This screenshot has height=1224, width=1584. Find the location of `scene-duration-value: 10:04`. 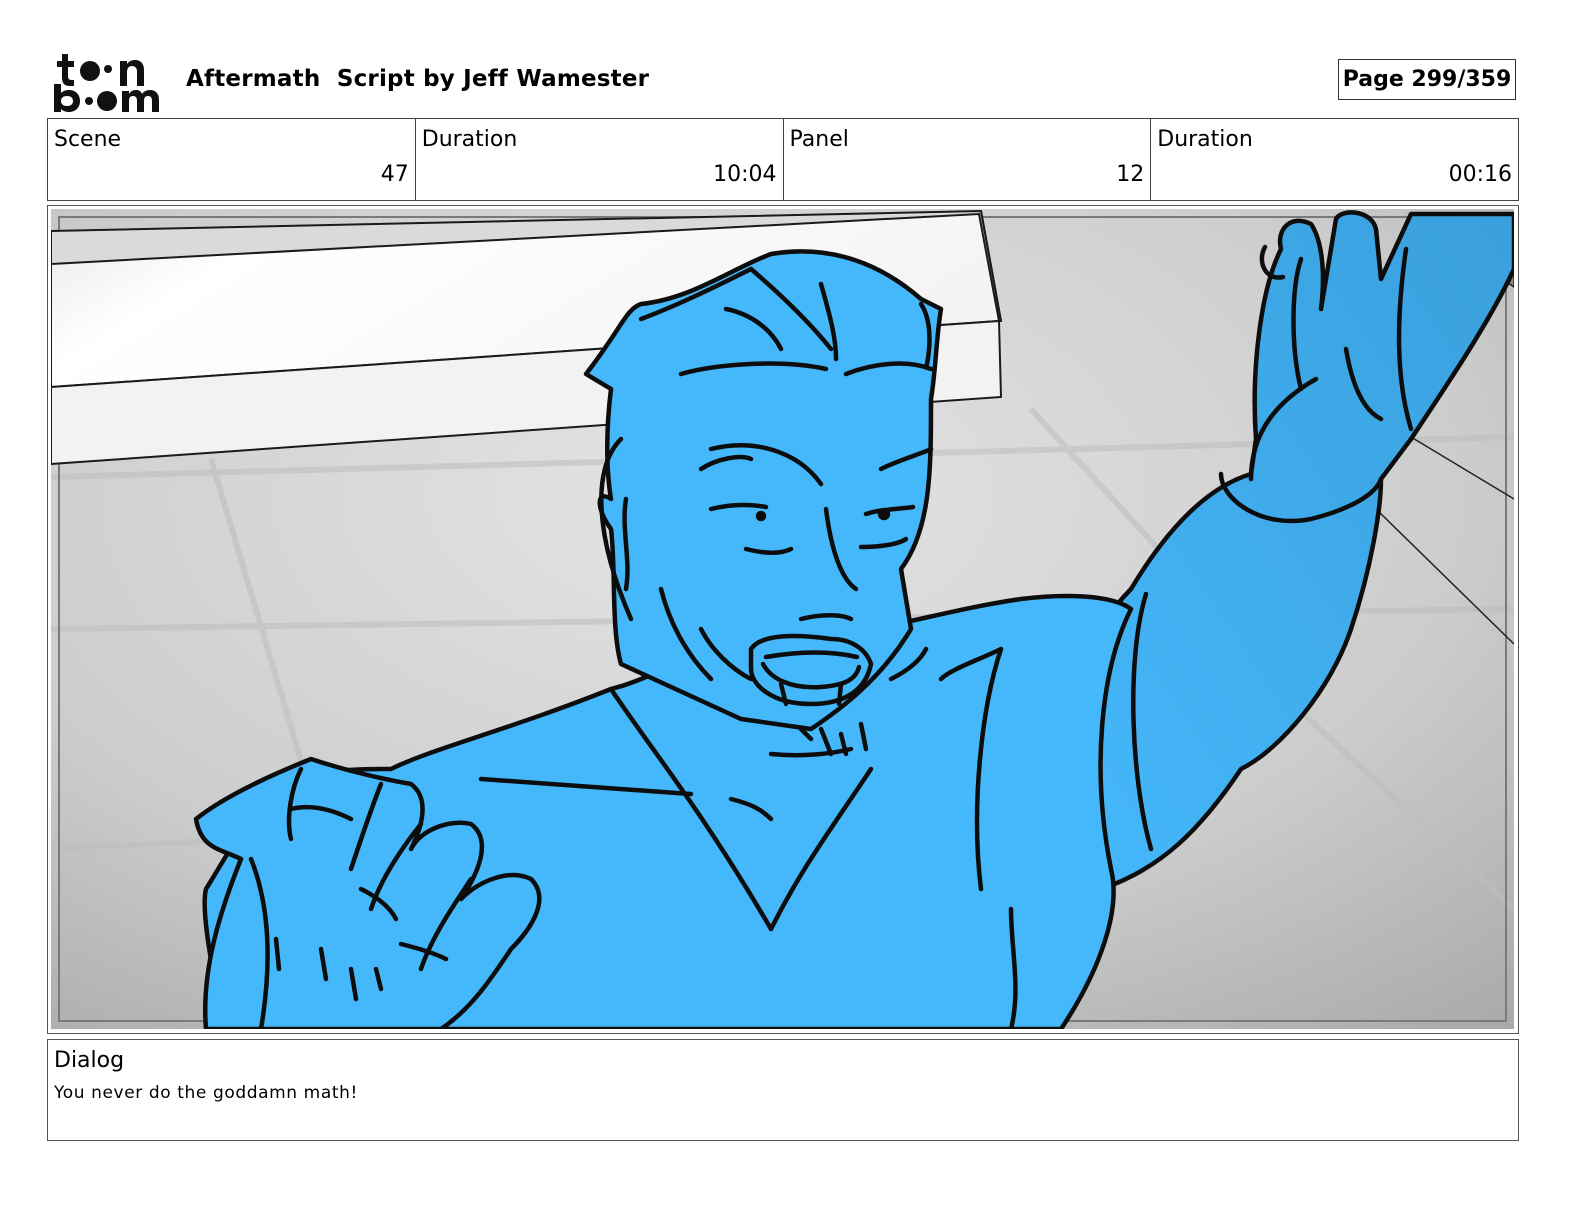

scene-duration-value: 10:04 is located at coordinates (745, 174).